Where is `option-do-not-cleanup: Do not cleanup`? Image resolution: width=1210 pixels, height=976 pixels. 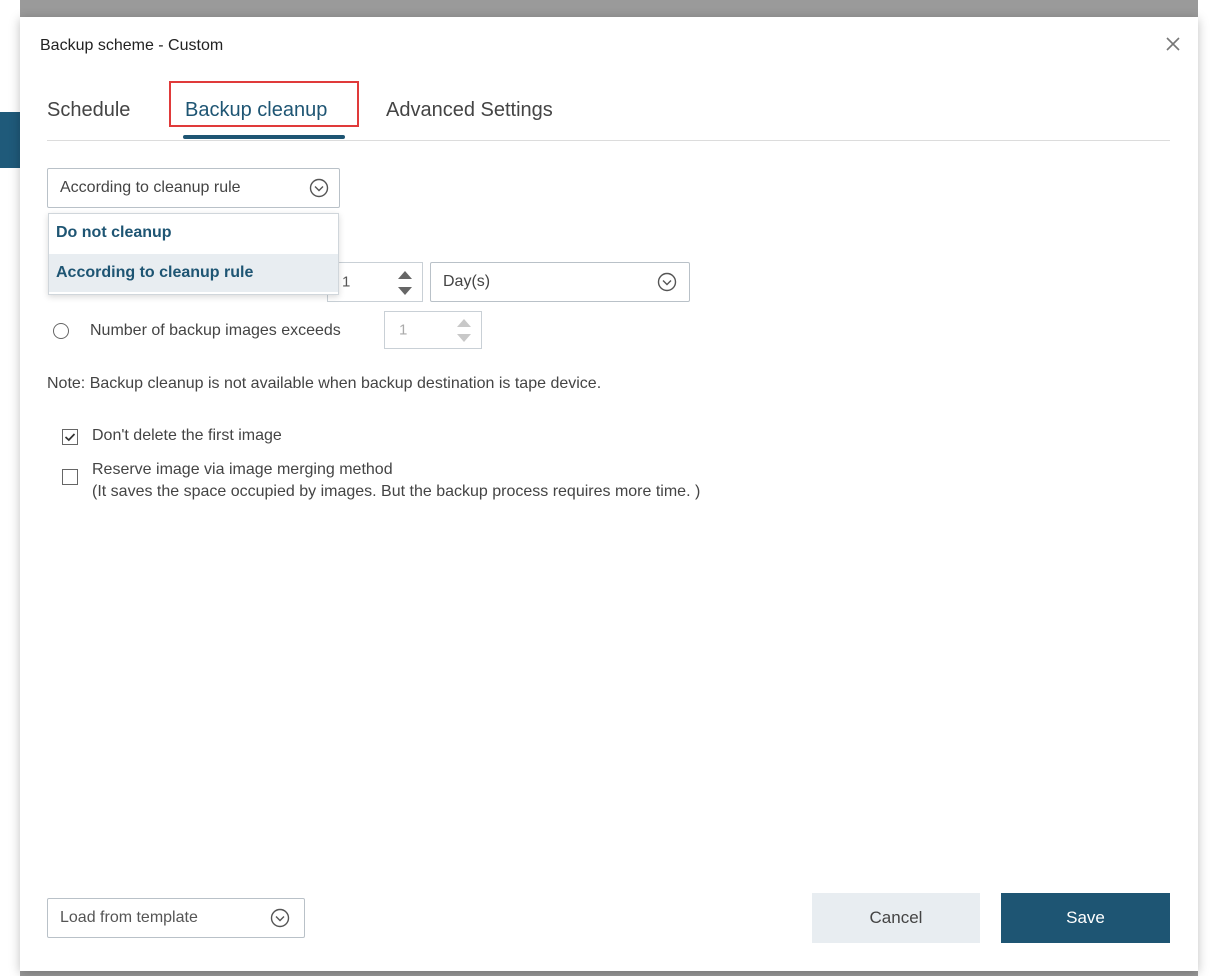
option-do-not-cleanup: Do not cleanup is located at coordinates (193, 233).